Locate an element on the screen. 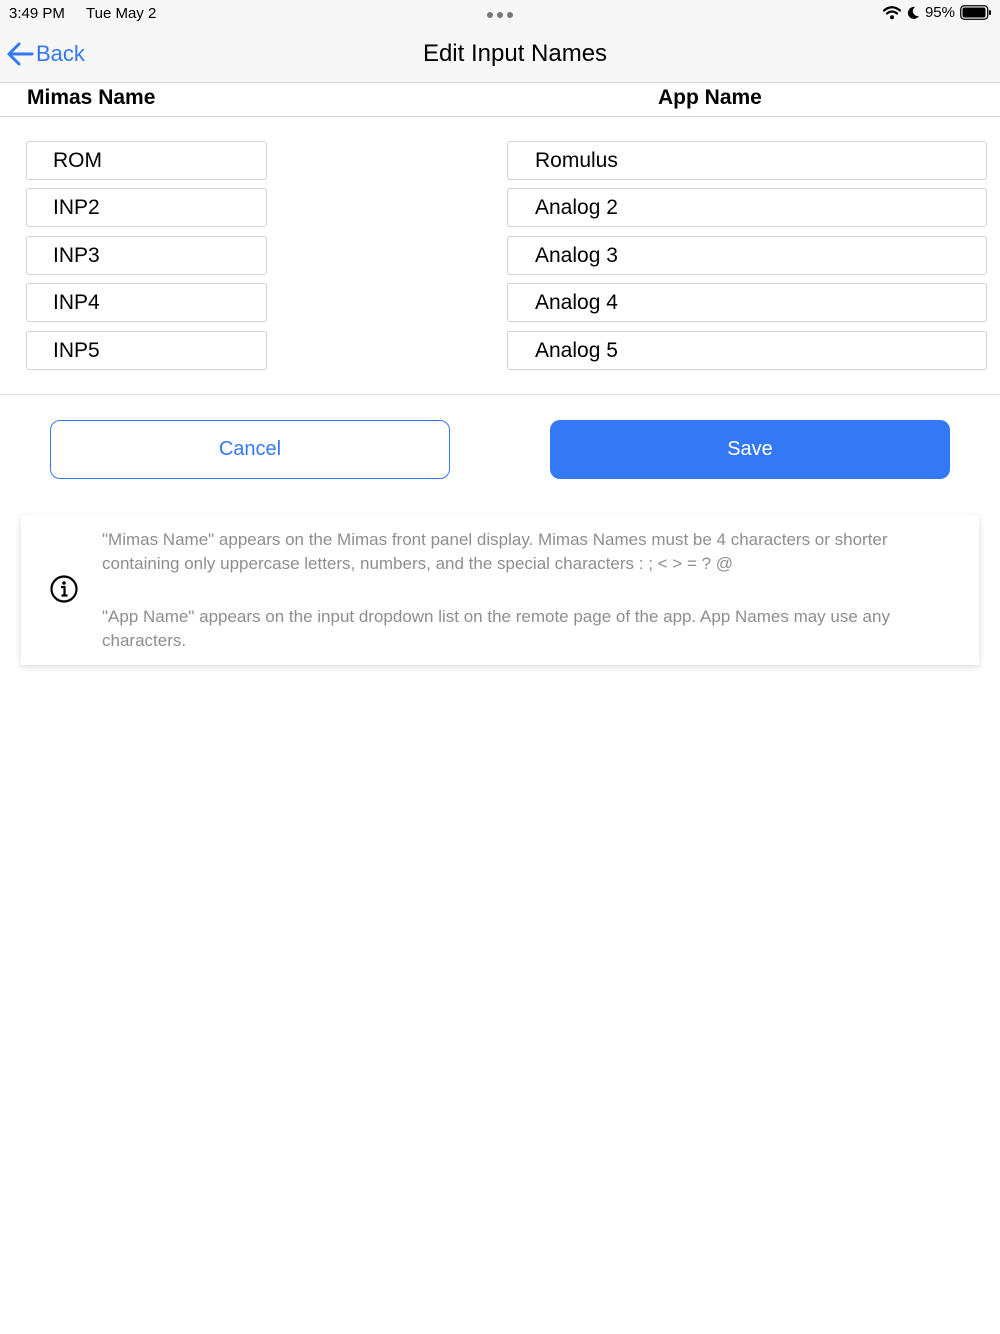  moon-icon is located at coordinates (913, 12).